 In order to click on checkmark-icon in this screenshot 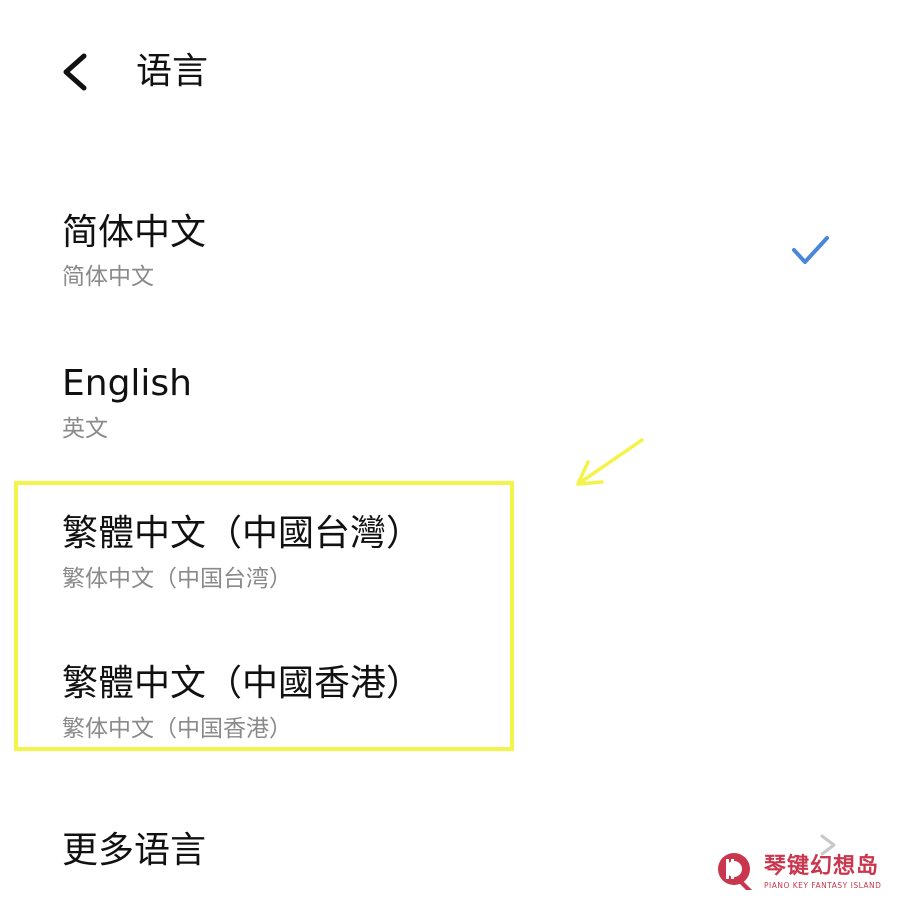, I will do `click(810, 250)`.